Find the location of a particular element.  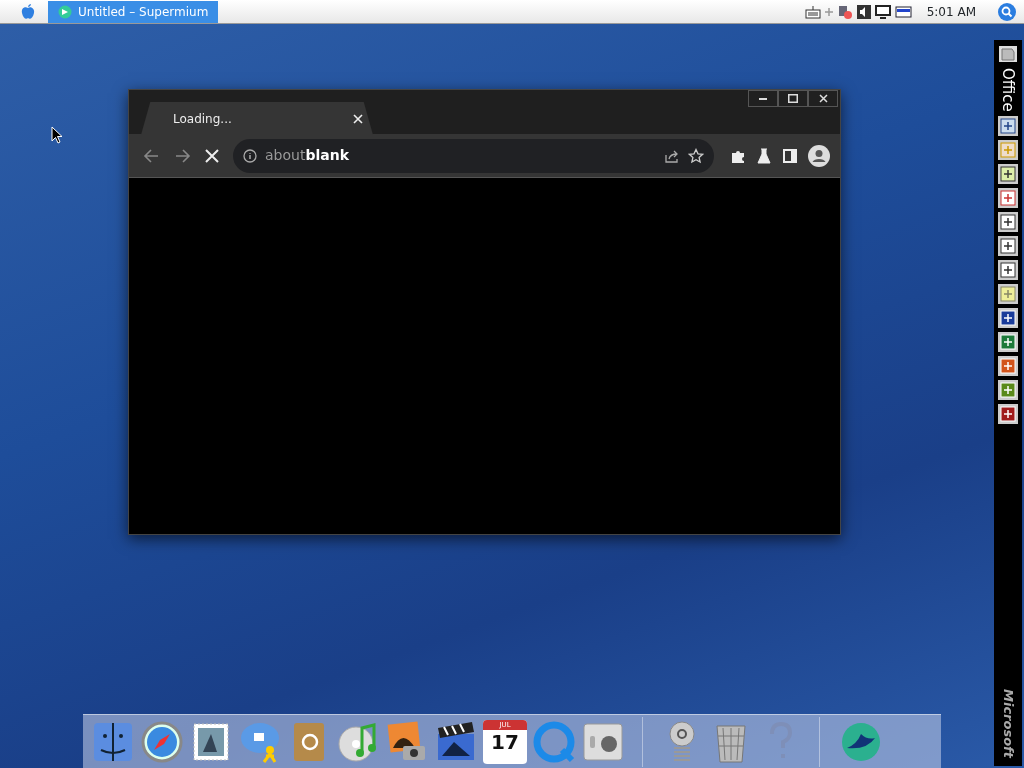

minimize-button is located at coordinates (763, 98).